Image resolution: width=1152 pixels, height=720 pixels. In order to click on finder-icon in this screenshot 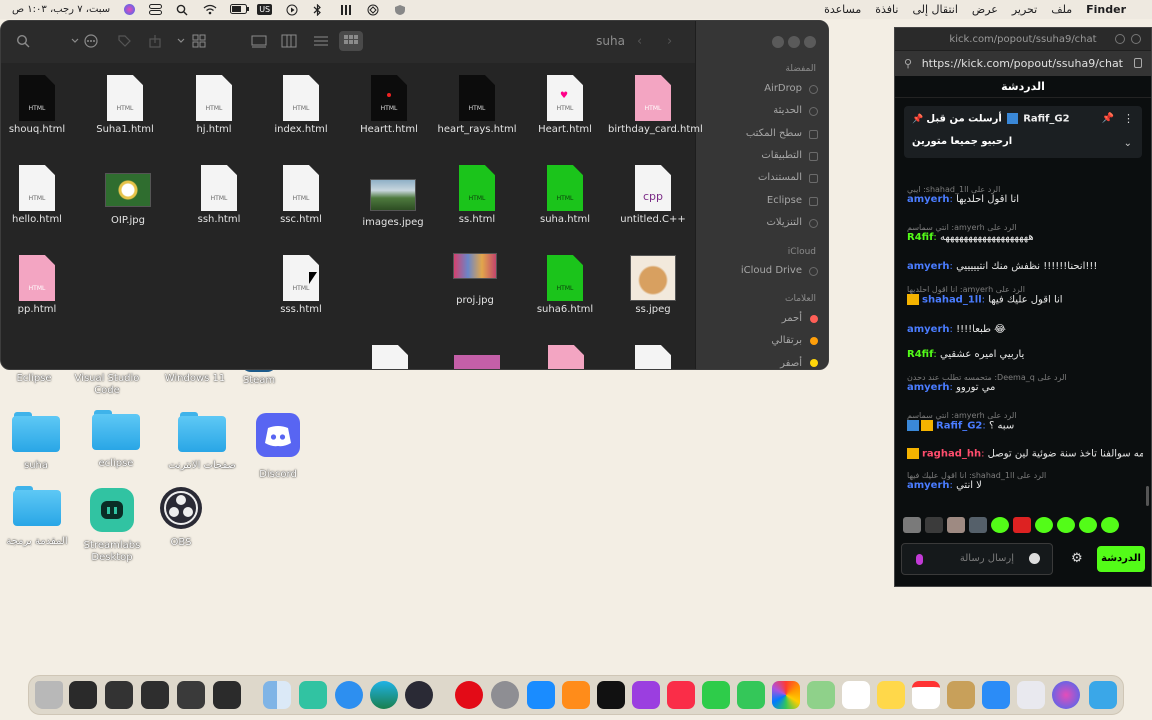, I will do `click(277, 695)`.